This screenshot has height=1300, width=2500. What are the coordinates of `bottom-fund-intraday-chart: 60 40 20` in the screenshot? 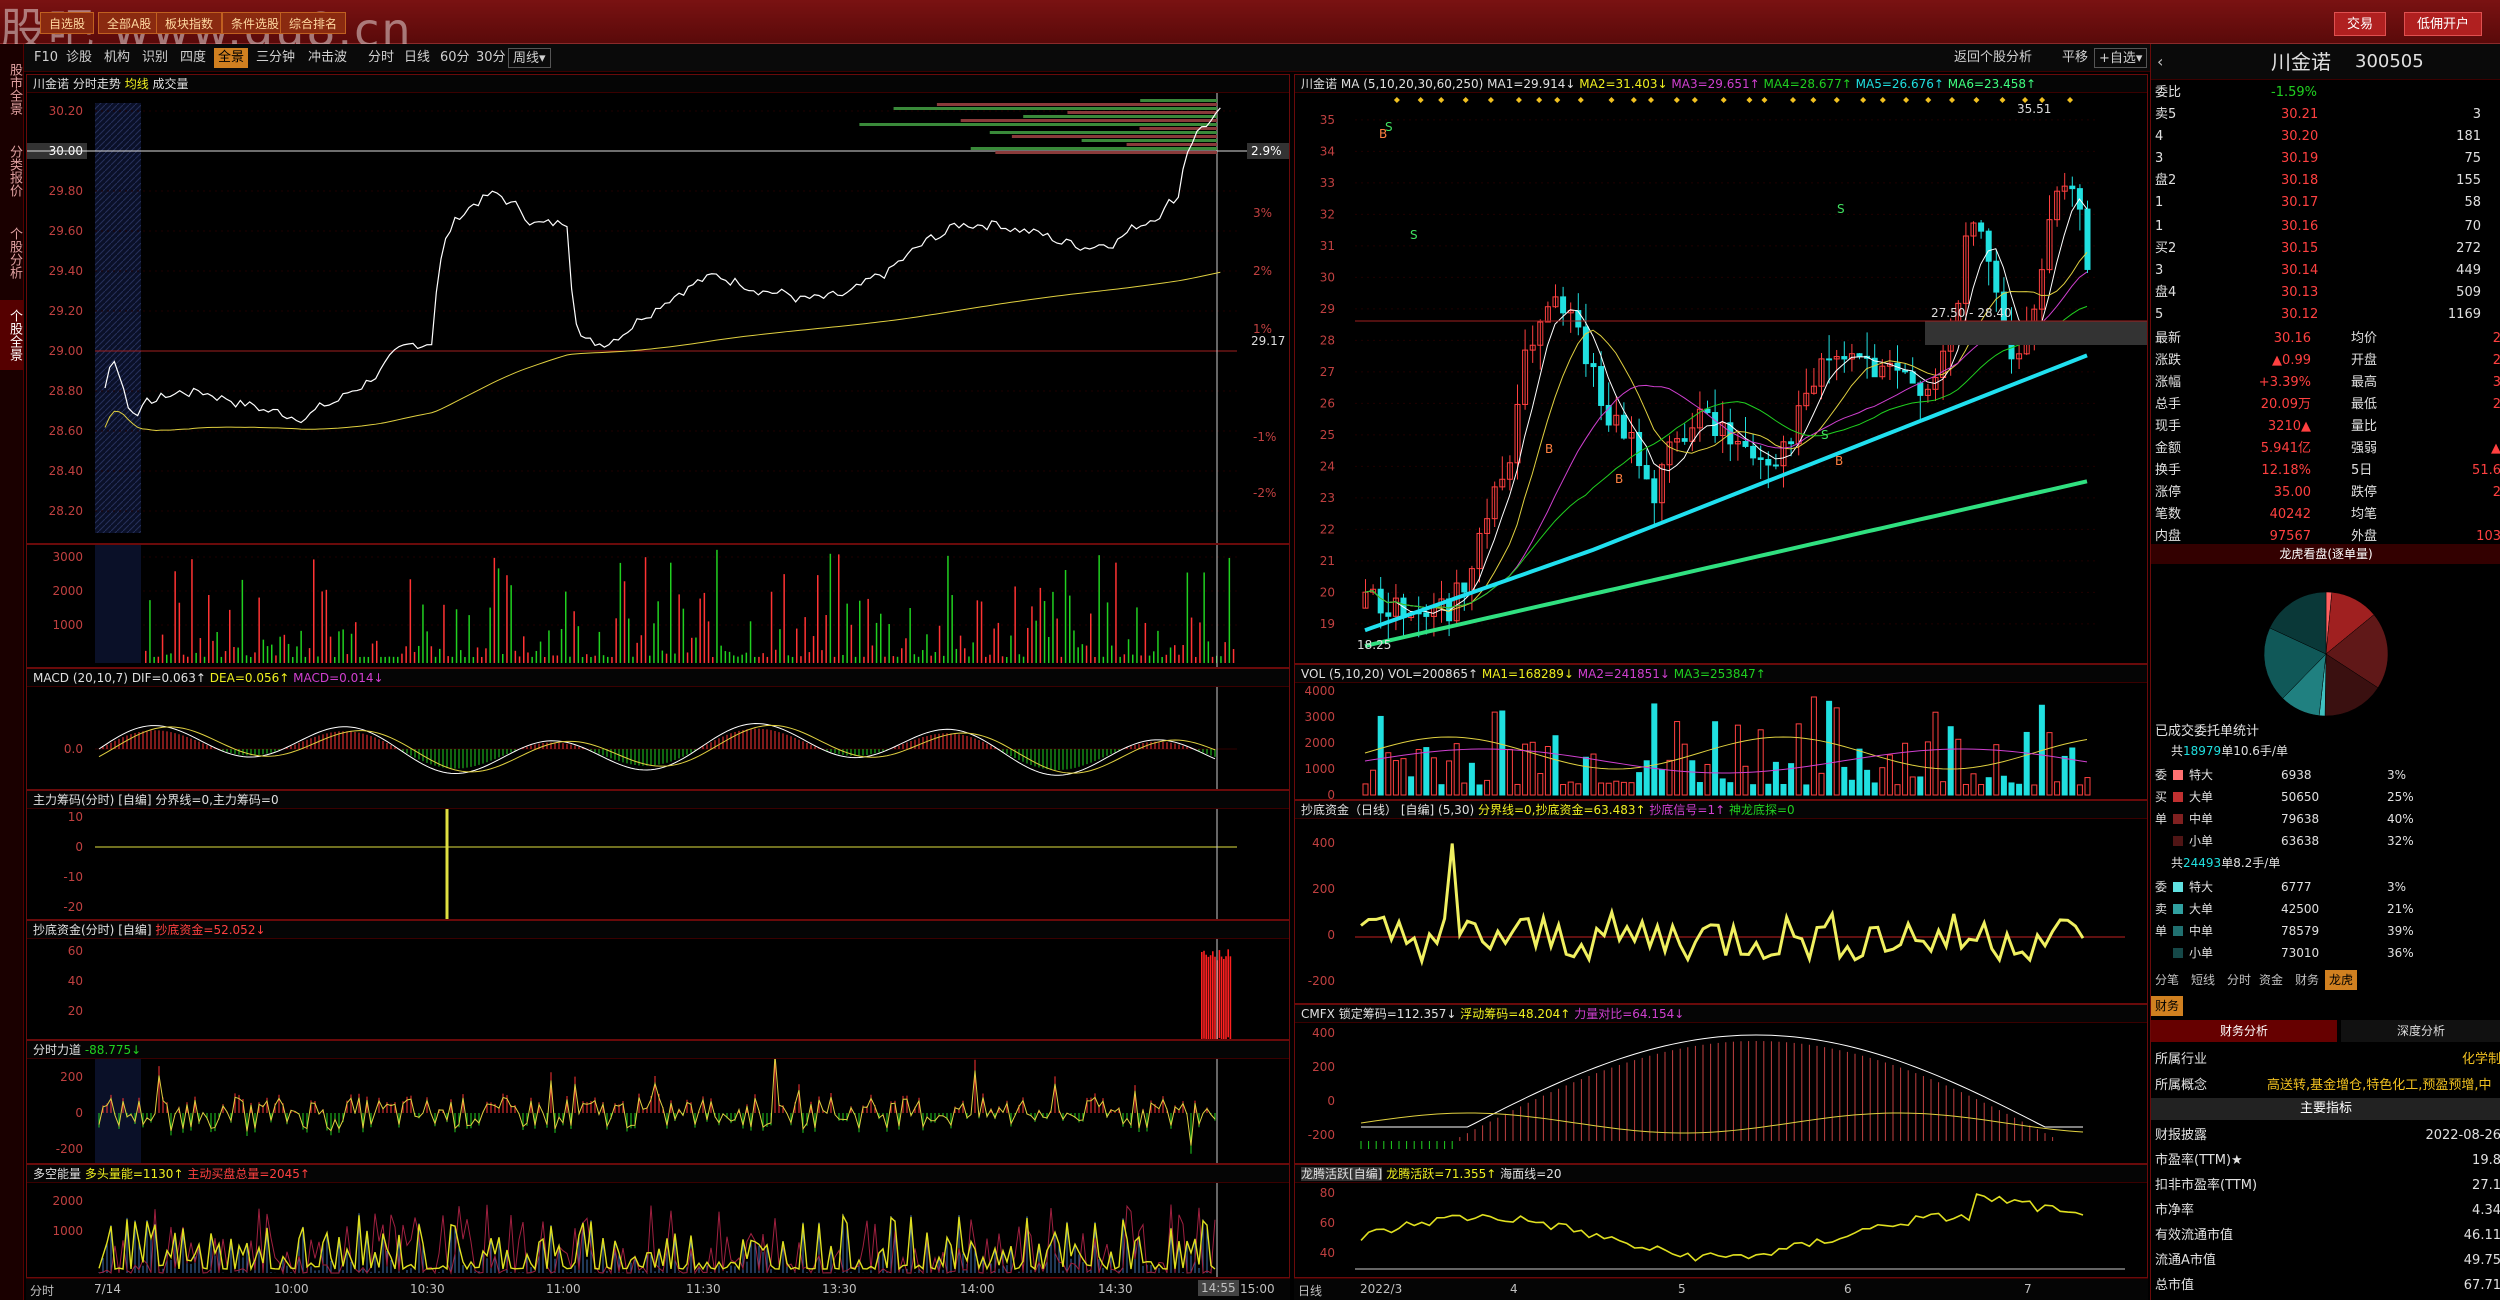 It's located at (658, 989).